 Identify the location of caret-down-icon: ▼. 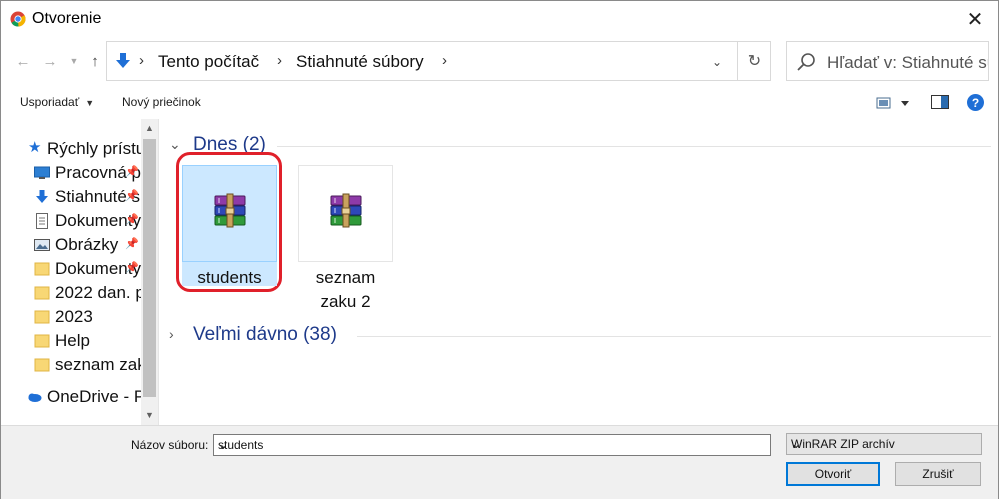
(90, 103).